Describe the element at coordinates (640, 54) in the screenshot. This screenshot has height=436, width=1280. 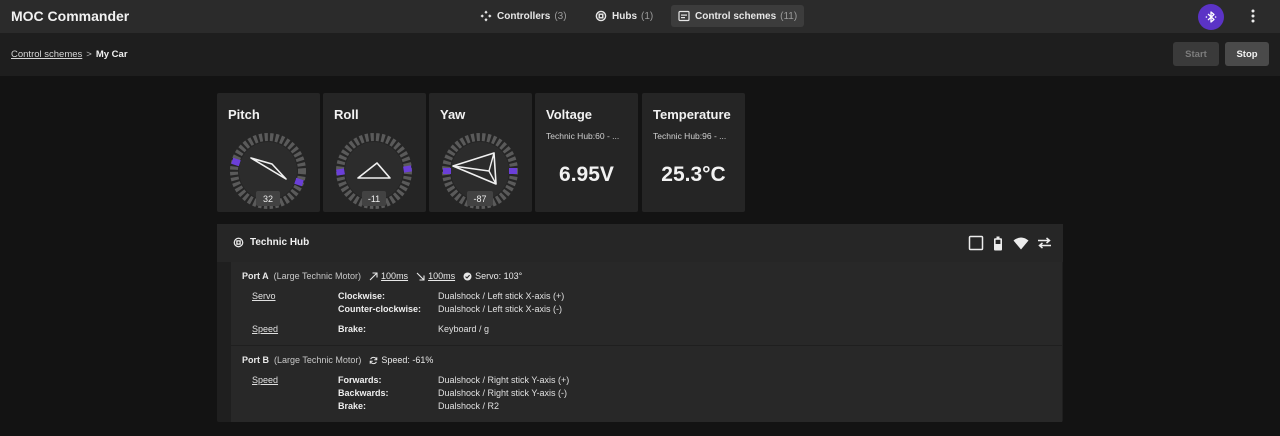
I see `toolbar` at that location.